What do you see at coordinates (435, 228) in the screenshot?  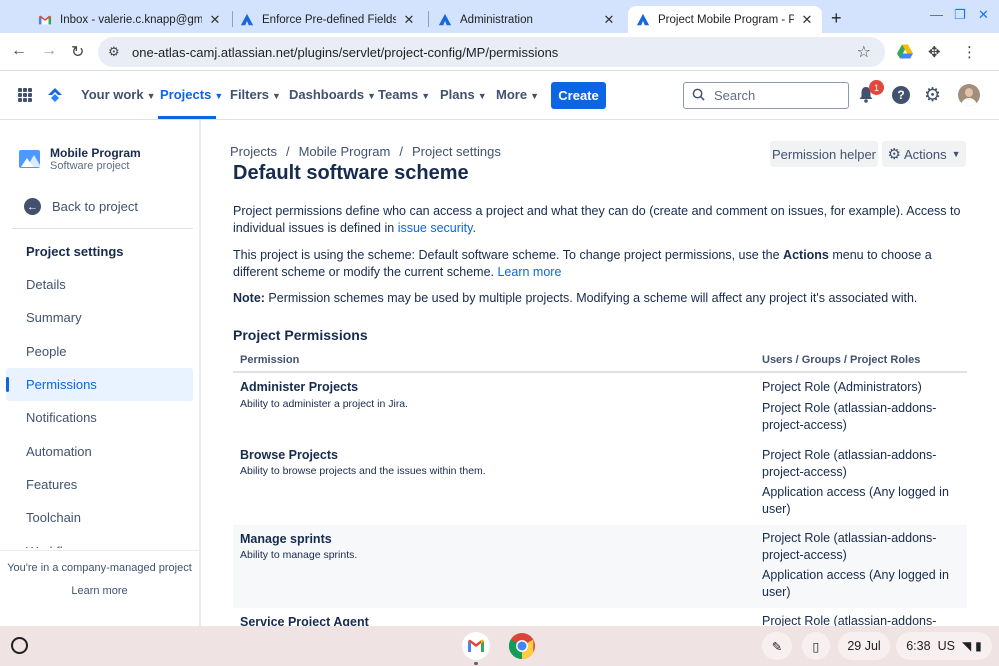 I see `issue-security-link: issue security` at bounding box center [435, 228].